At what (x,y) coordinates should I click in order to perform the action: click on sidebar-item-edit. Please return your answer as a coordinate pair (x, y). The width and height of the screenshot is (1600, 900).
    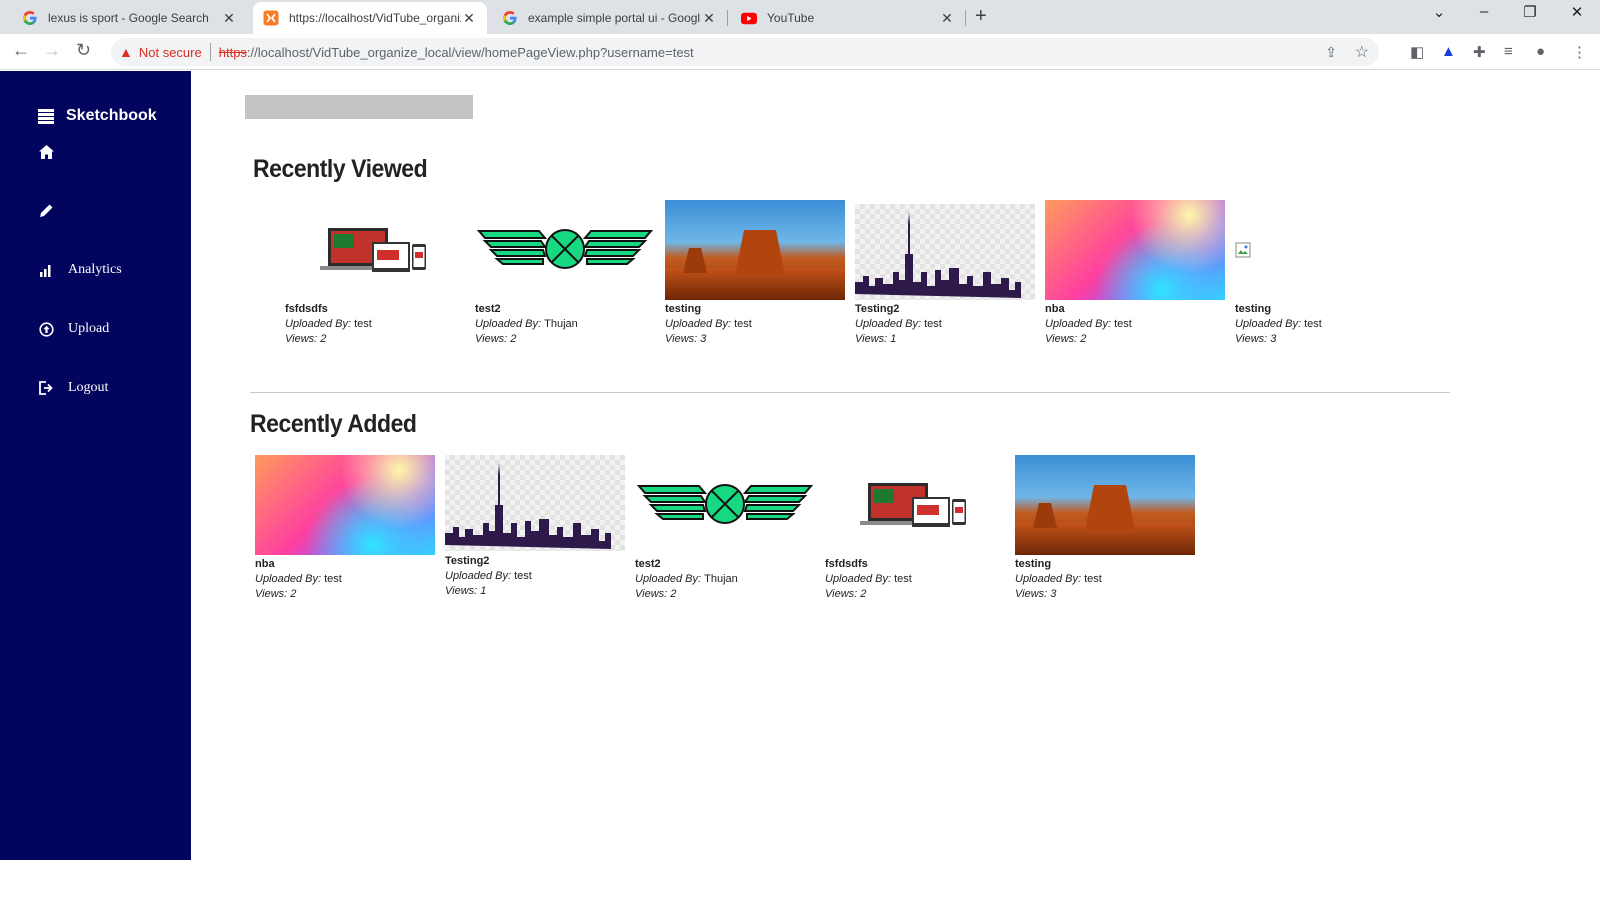
    Looking at the image, I should click on (53, 211).